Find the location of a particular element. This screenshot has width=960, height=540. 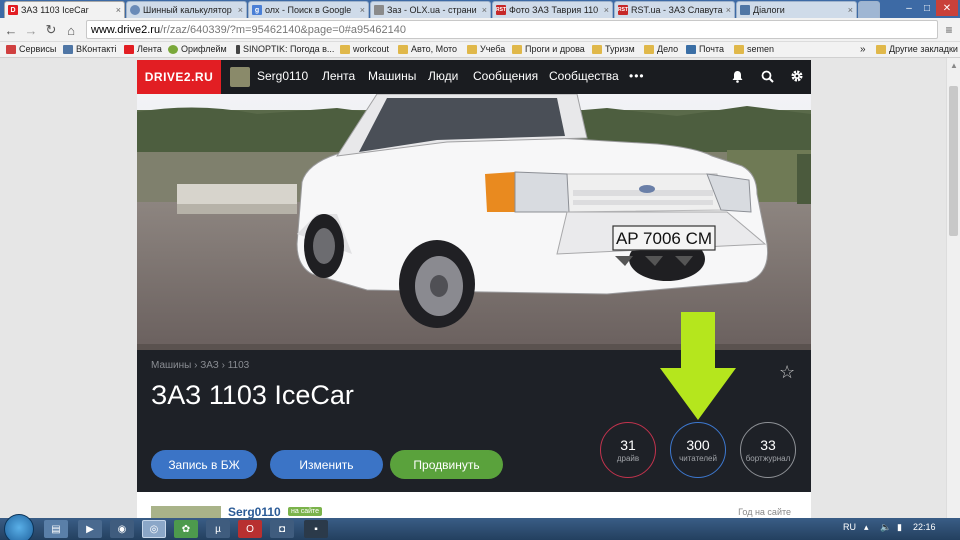

nav-soobshcheniya: Сообщения is located at coordinates (505, 76).